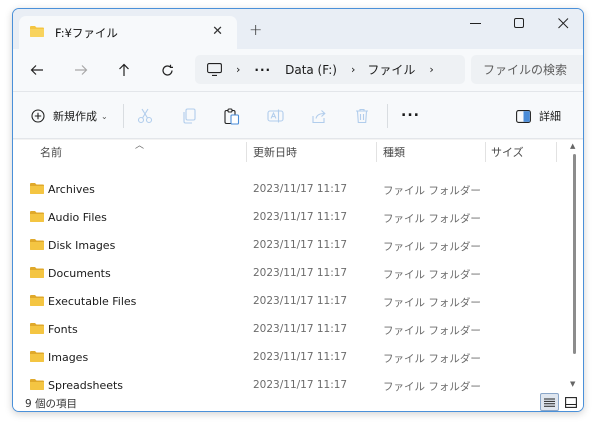 Image resolution: width=594 pixels, height=423 pixels. What do you see at coordinates (214, 69) in the screenshot?
I see `this-pc-icon` at bounding box center [214, 69].